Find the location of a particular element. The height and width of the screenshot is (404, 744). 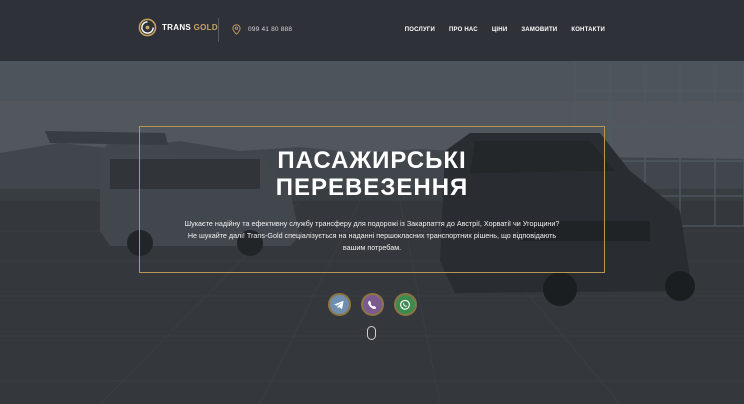

nav-item-about: ПРО НАС is located at coordinates (463, 30).